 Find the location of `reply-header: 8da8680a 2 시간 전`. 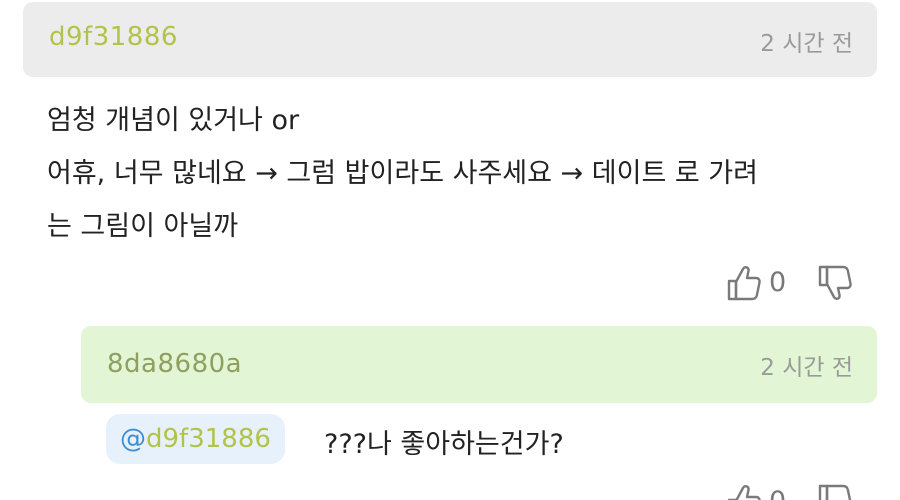

reply-header: 8da8680a 2 시간 전 is located at coordinates (479, 364).